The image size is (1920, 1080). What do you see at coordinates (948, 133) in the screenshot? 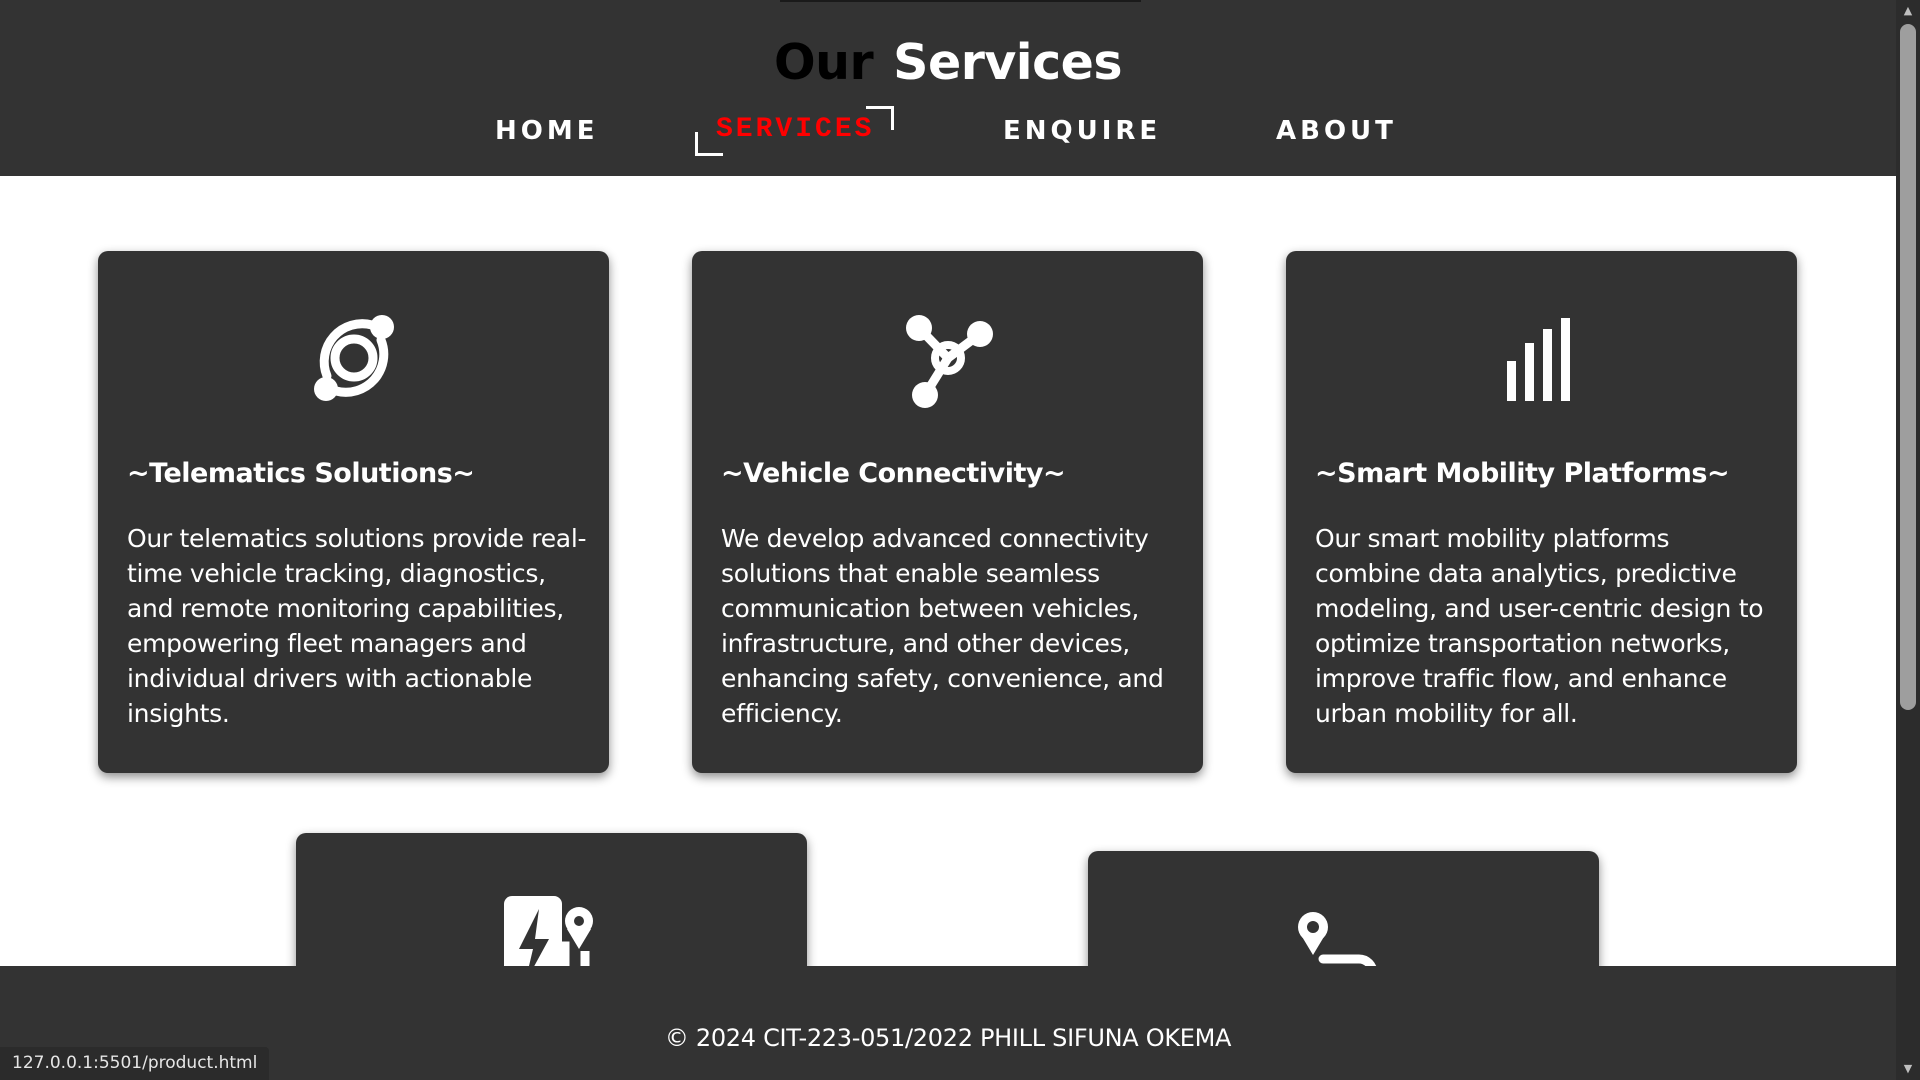
I see `main-nav: HOME SERVICES ENQUIRE ABOUT` at bounding box center [948, 133].